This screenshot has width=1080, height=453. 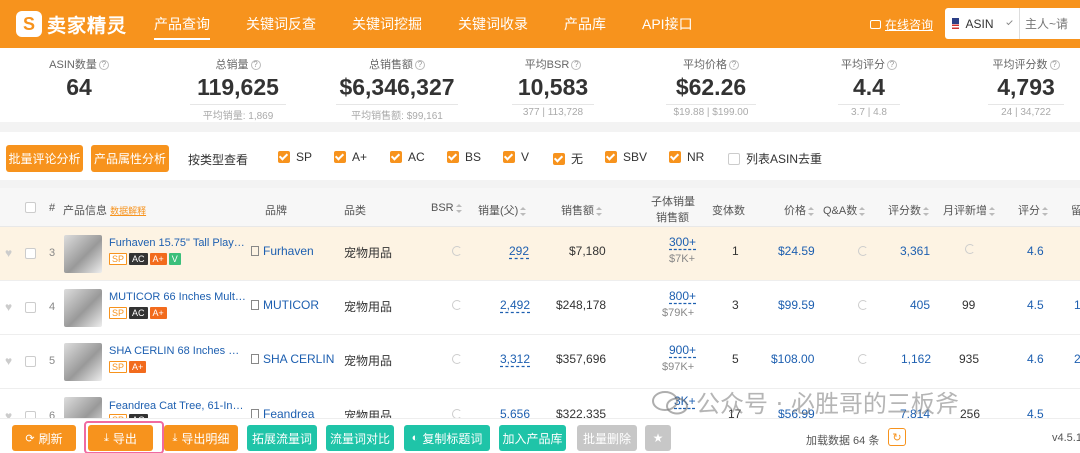 I want to click on nav-keyword-reverse: 关键词反查, so click(x=281, y=24).